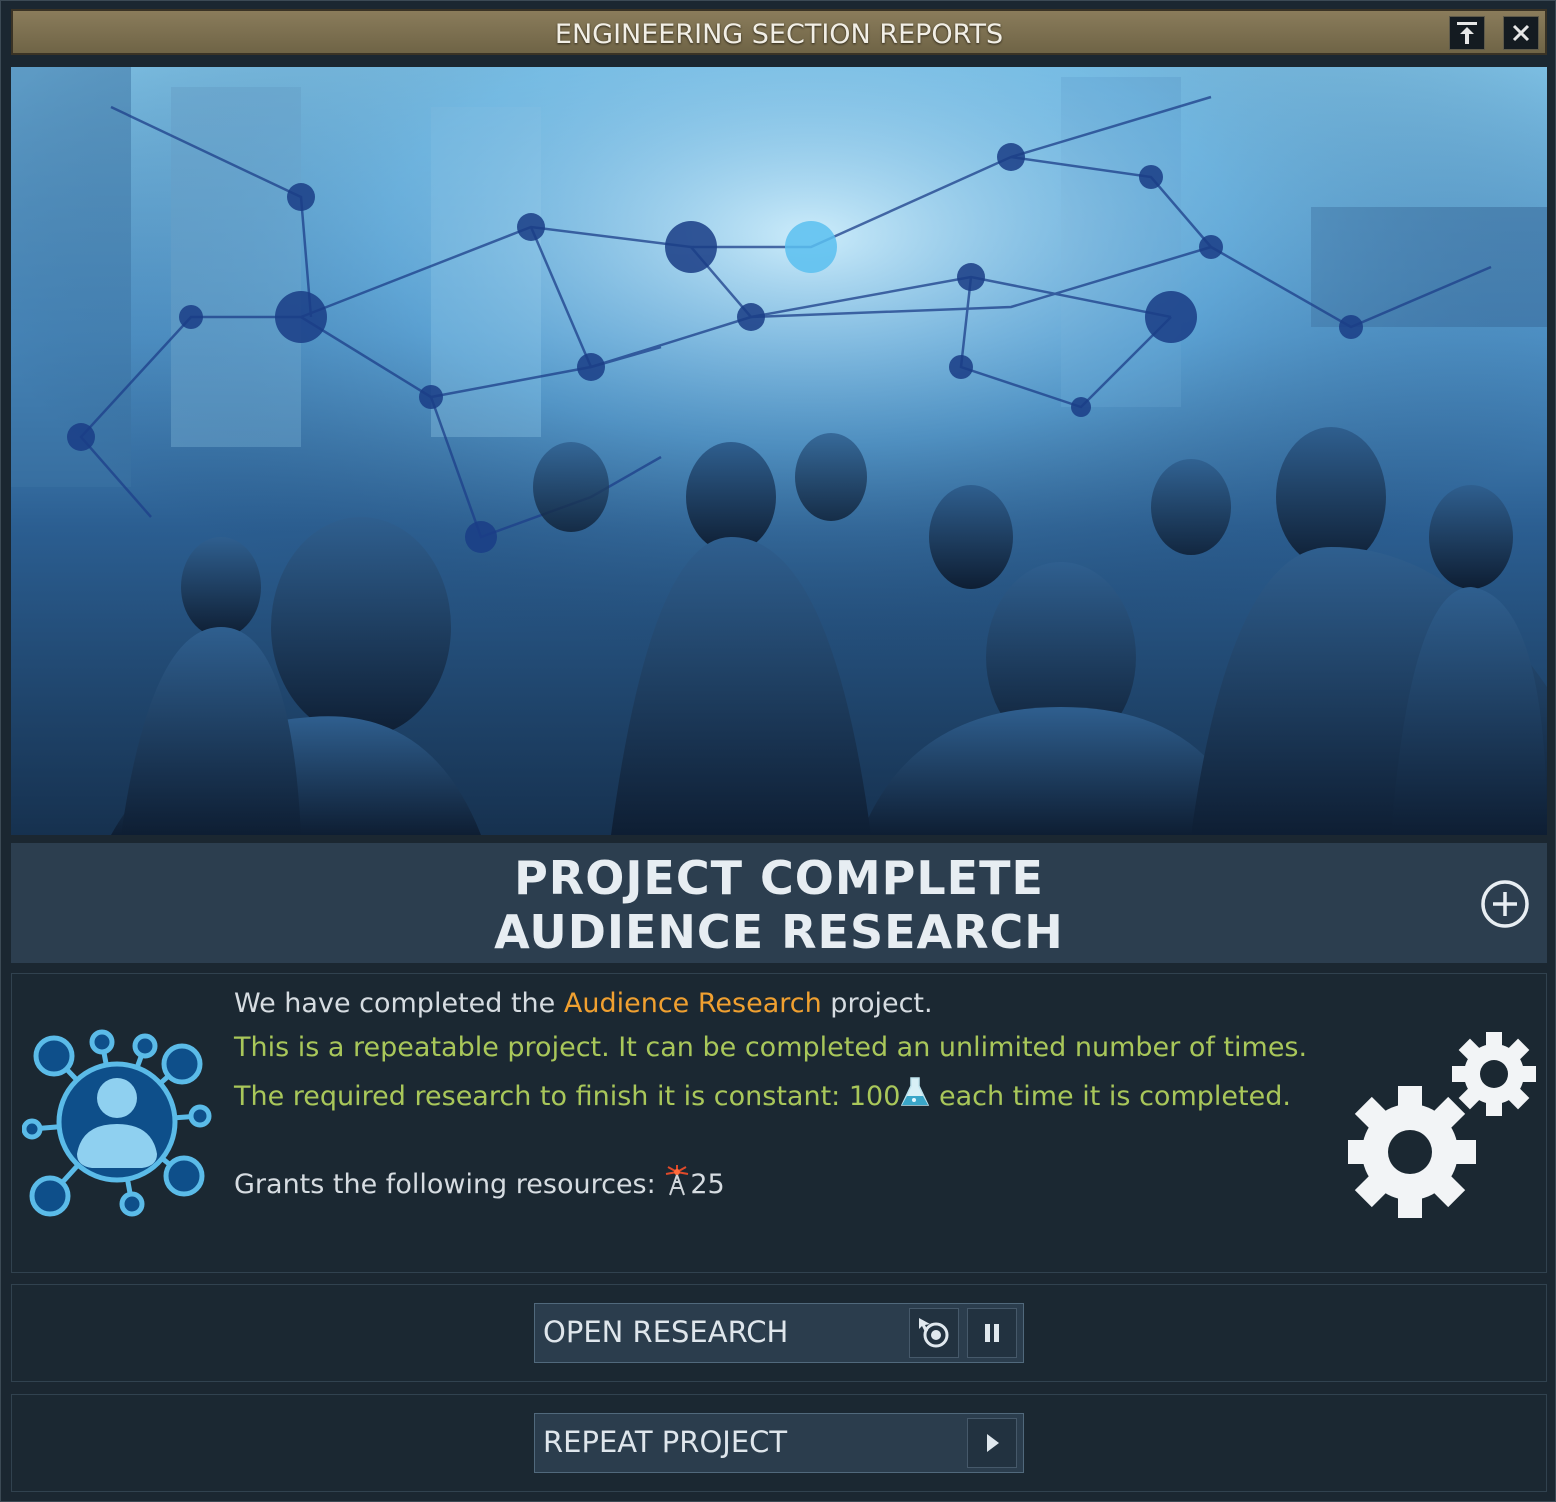  What do you see at coordinates (677, 1180) in the screenshot?
I see `broadcast-tower-icon` at bounding box center [677, 1180].